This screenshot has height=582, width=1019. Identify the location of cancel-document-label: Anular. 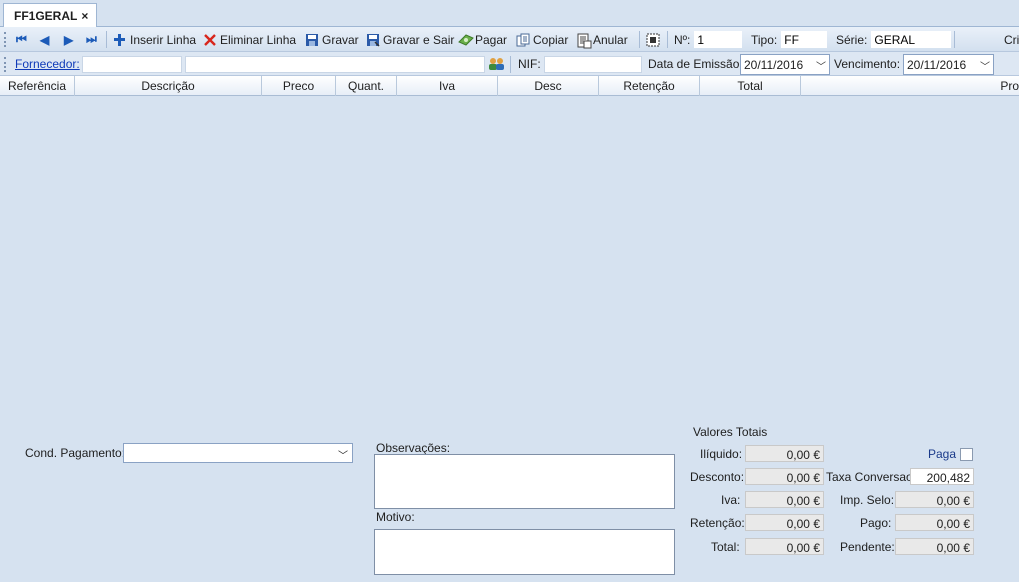
(610, 39).